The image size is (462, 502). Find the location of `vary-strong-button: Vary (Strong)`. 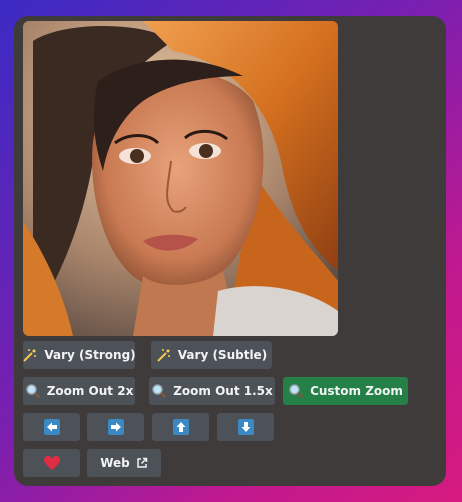

vary-strong-button: Vary (Strong) is located at coordinates (79, 355).